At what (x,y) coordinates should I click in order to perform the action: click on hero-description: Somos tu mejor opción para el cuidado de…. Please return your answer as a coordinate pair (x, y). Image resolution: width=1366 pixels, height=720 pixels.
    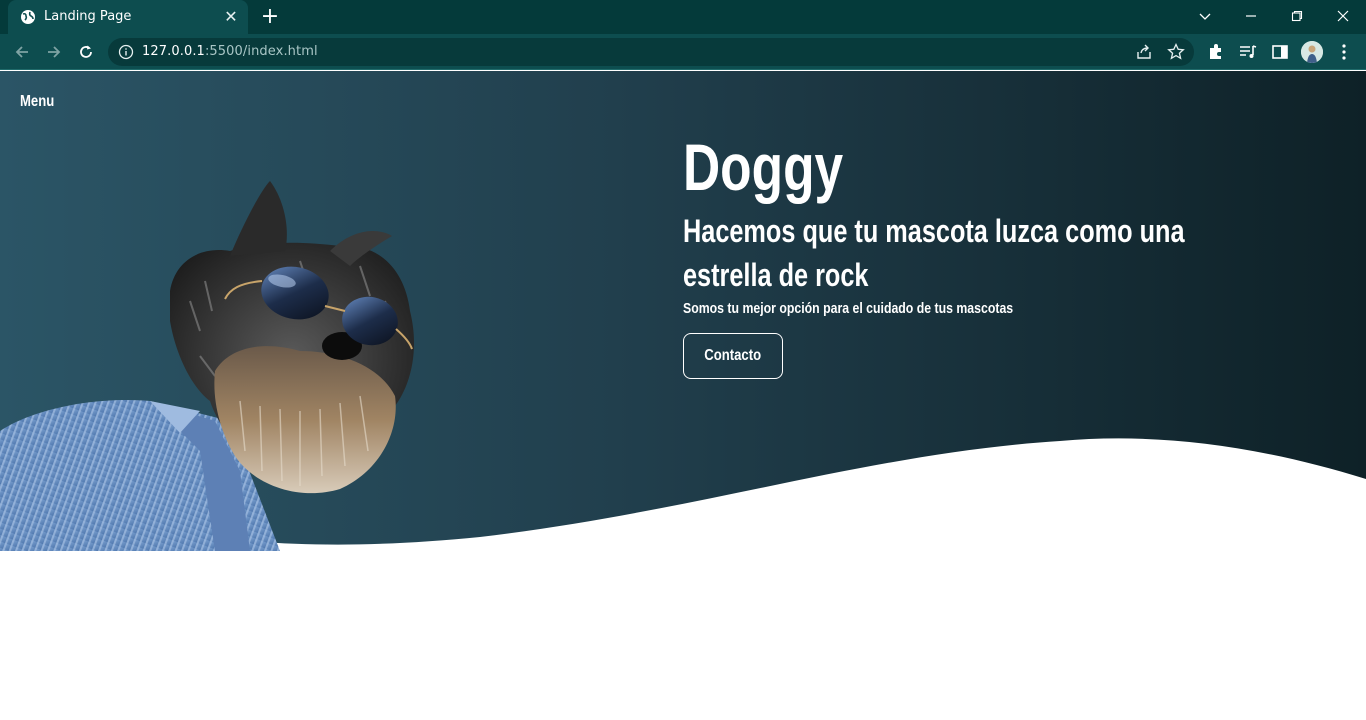
    Looking at the image, I should click on (848, 308).